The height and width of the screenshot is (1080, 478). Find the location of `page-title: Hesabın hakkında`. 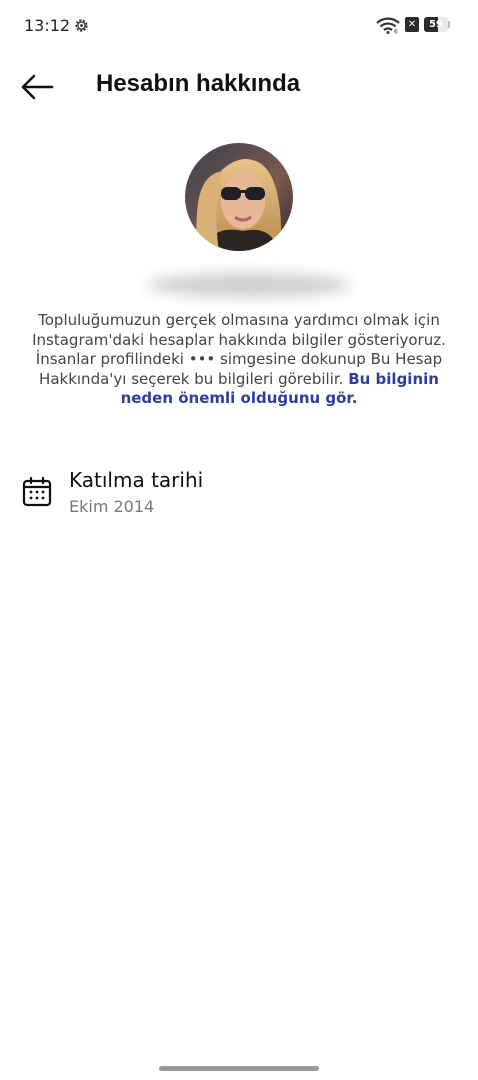

page-title: Hesabın hakkında is located at coordinates (198, 83).